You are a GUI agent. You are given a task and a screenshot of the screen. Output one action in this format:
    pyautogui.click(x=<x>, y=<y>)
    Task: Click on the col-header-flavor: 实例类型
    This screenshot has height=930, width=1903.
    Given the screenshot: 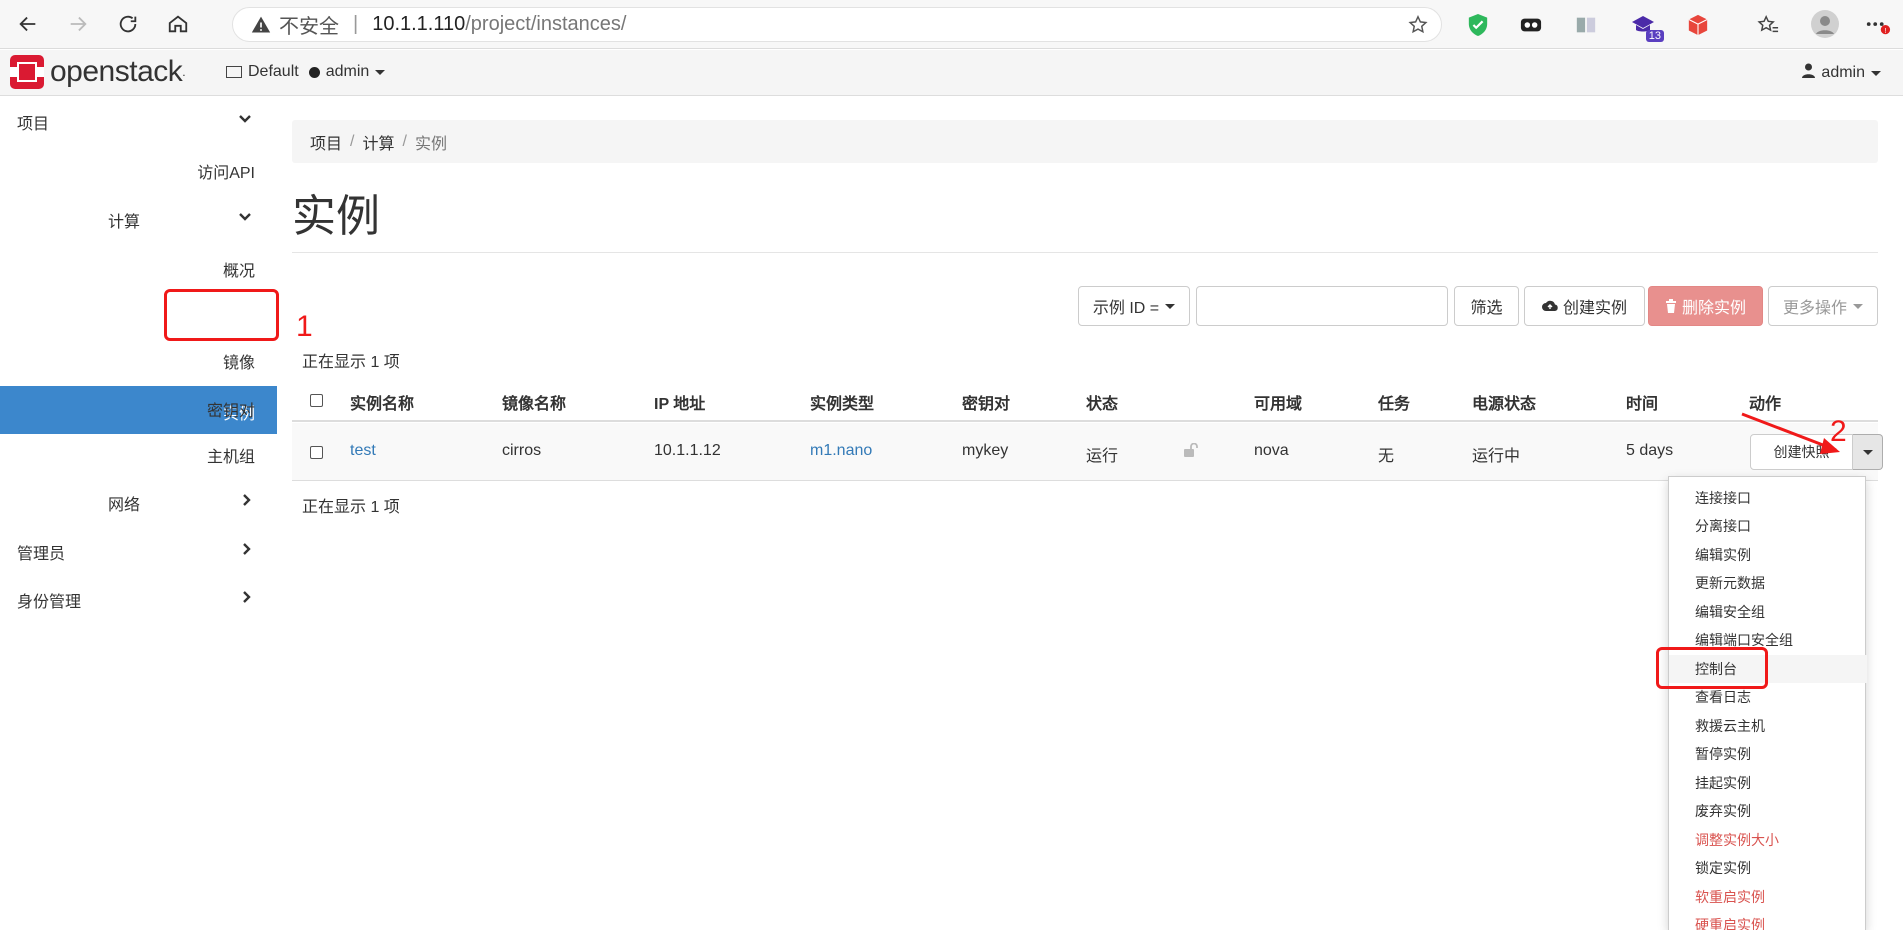 What is the action you would take?
    pyautogui.click(x=842, y=402)
    